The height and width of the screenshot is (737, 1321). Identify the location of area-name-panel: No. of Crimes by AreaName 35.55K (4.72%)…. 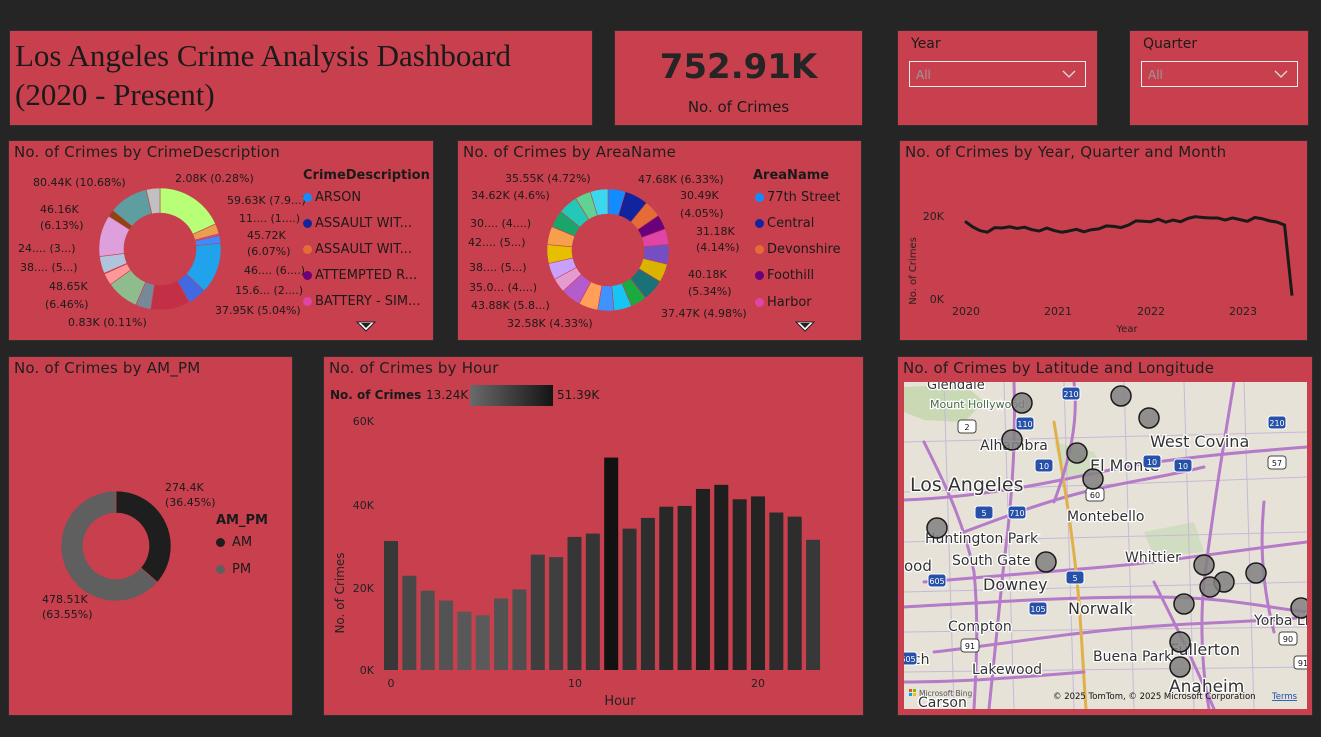
(659, 240).